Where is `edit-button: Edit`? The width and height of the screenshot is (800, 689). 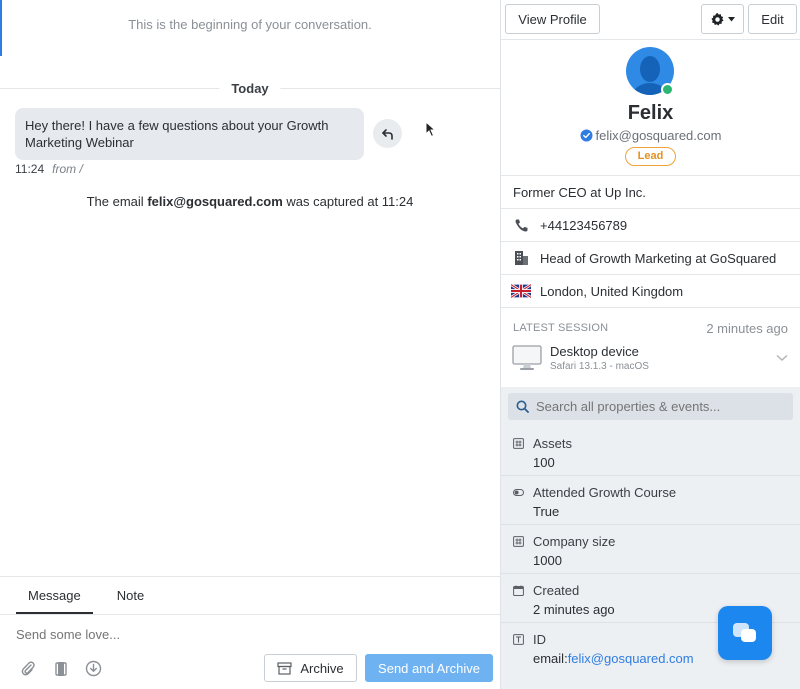
edit-button: Edit is located at coordinates (772, 19).